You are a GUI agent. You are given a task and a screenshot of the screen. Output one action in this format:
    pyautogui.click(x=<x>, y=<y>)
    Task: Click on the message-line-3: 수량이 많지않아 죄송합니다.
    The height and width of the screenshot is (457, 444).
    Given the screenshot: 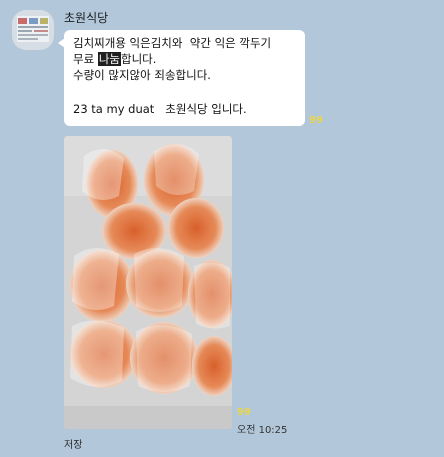 What is the action you would take?
    pyautogui.click(x=142, y=75)
    